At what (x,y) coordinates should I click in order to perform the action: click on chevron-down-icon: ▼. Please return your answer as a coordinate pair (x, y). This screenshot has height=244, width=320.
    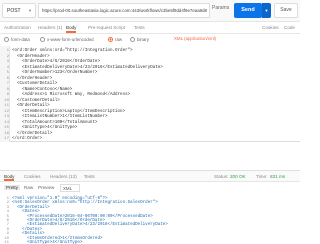
    Looking at the image, I should click on (30, 10).